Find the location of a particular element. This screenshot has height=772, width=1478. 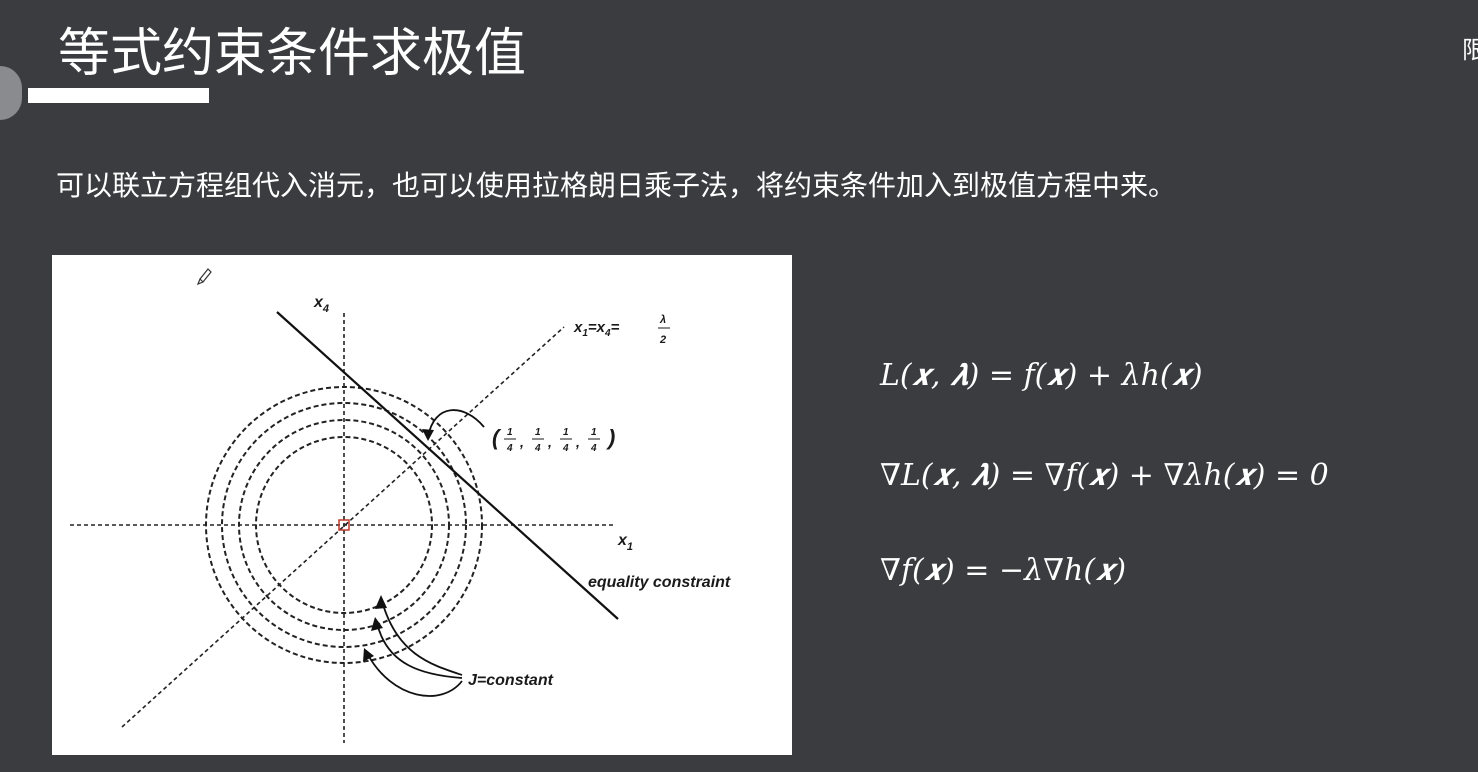

tangent-point-open-paren: ( is located at coordinates (497, 437).